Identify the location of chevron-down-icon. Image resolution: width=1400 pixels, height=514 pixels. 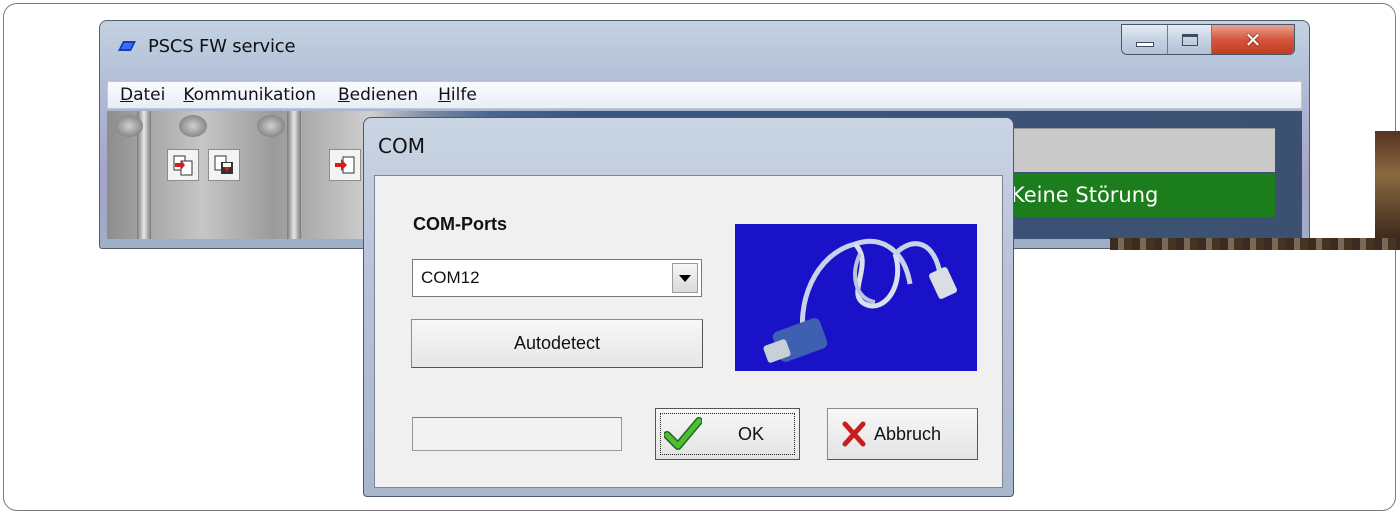
(685, 278).